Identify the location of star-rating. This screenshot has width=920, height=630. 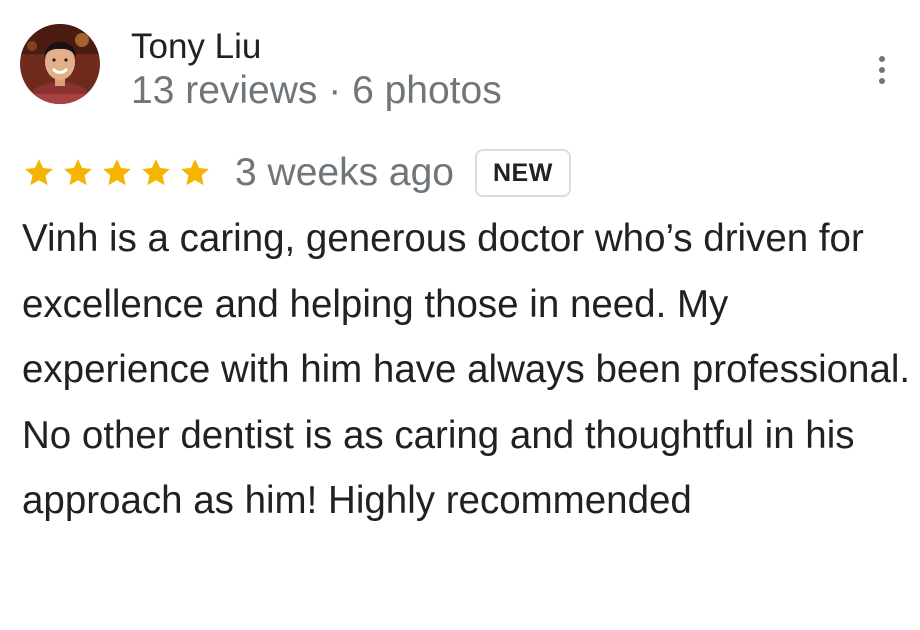
(117, 173).